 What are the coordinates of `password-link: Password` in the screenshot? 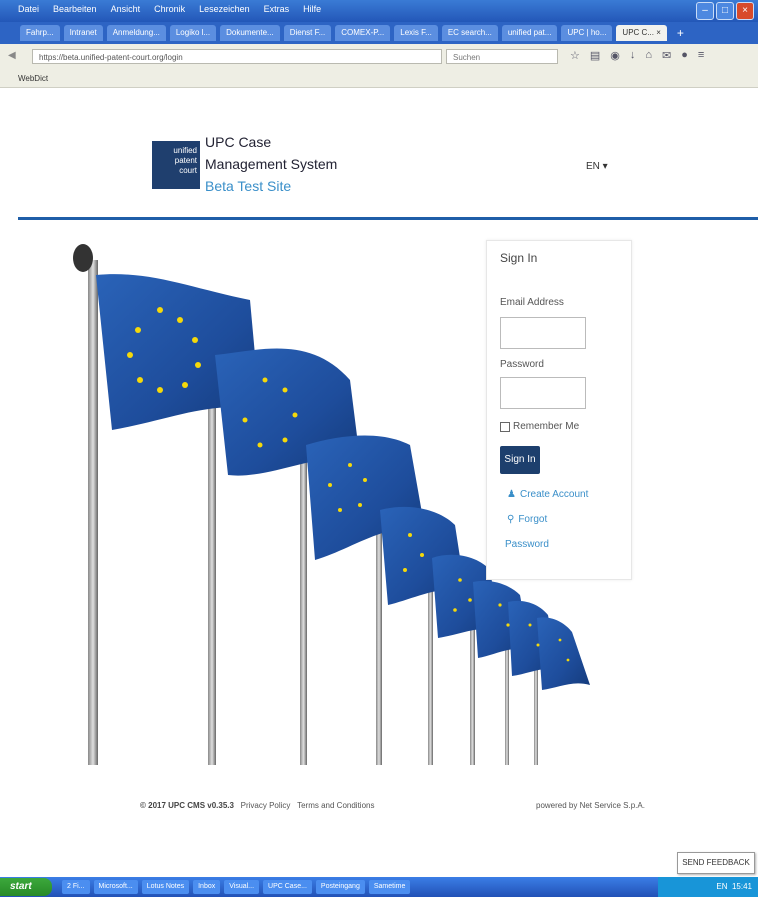 It's located at (527, 544).